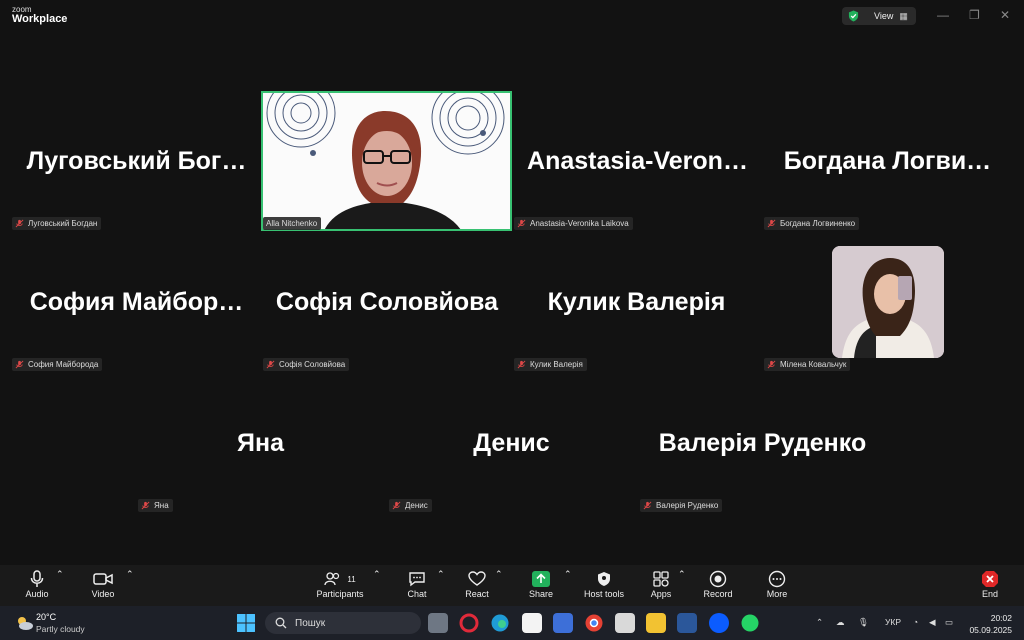 The height and width of the screenshot is (640, 1024). I want to click on participant-label: Кулик Валерія, so click(550, 364).